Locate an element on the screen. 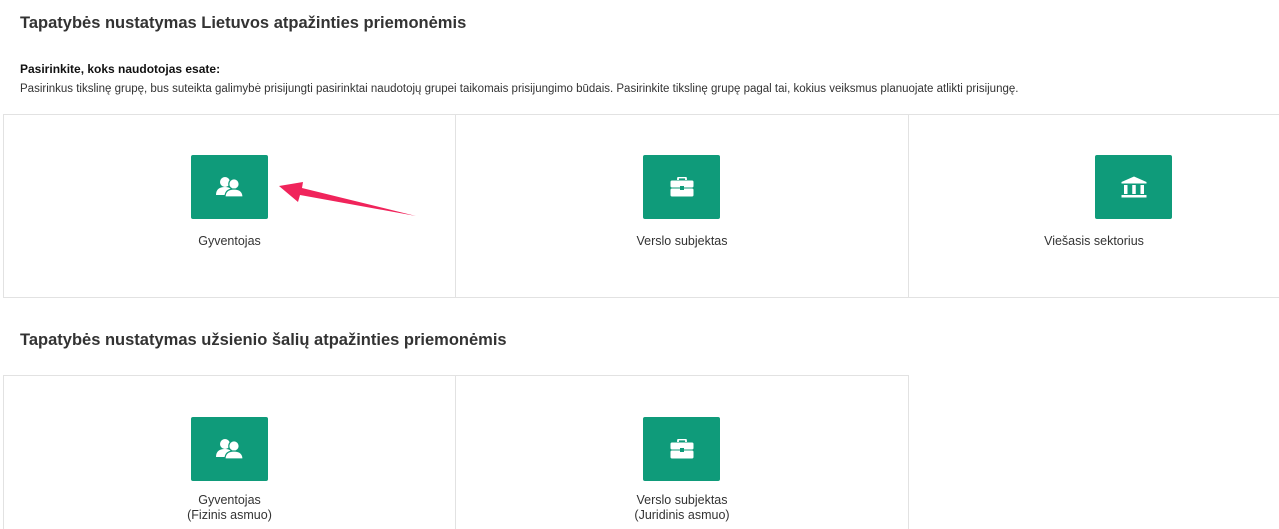  user-type-prompt: Pasirinkite, koks naudotojas esate: is located at coordinates (120, 69).